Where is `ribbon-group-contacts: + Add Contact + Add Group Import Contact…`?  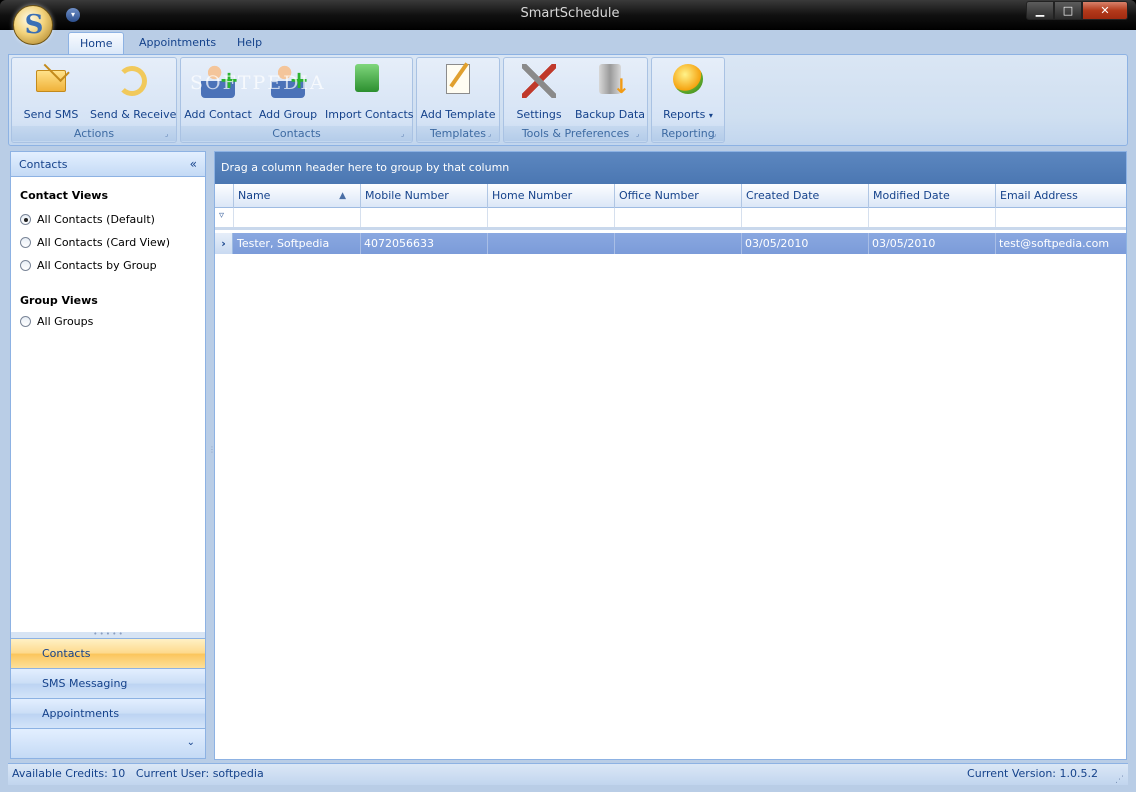 ribbon-group-contacts: + Add Contact + Add Group Import Contact… is located at coordinates (297, 100).